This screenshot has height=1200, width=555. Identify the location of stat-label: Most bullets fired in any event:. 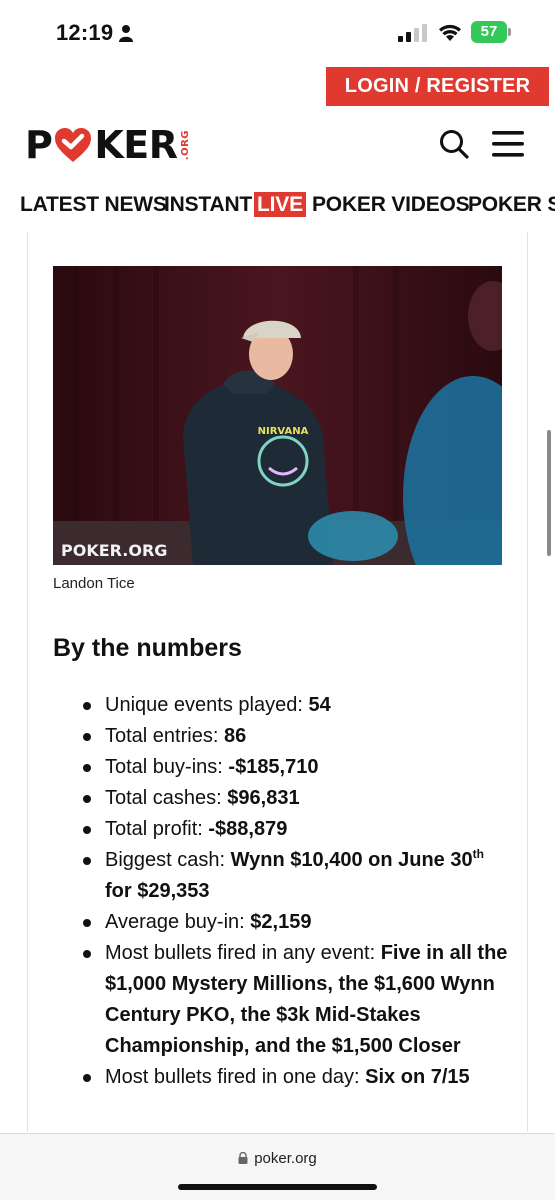
(240, 953).